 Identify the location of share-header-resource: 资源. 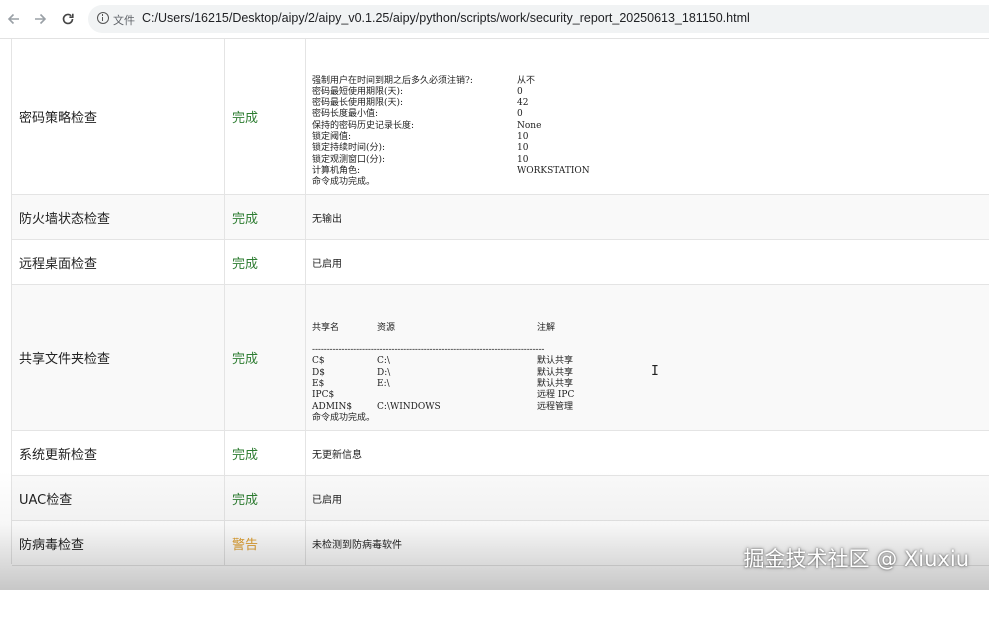
(386, 327).